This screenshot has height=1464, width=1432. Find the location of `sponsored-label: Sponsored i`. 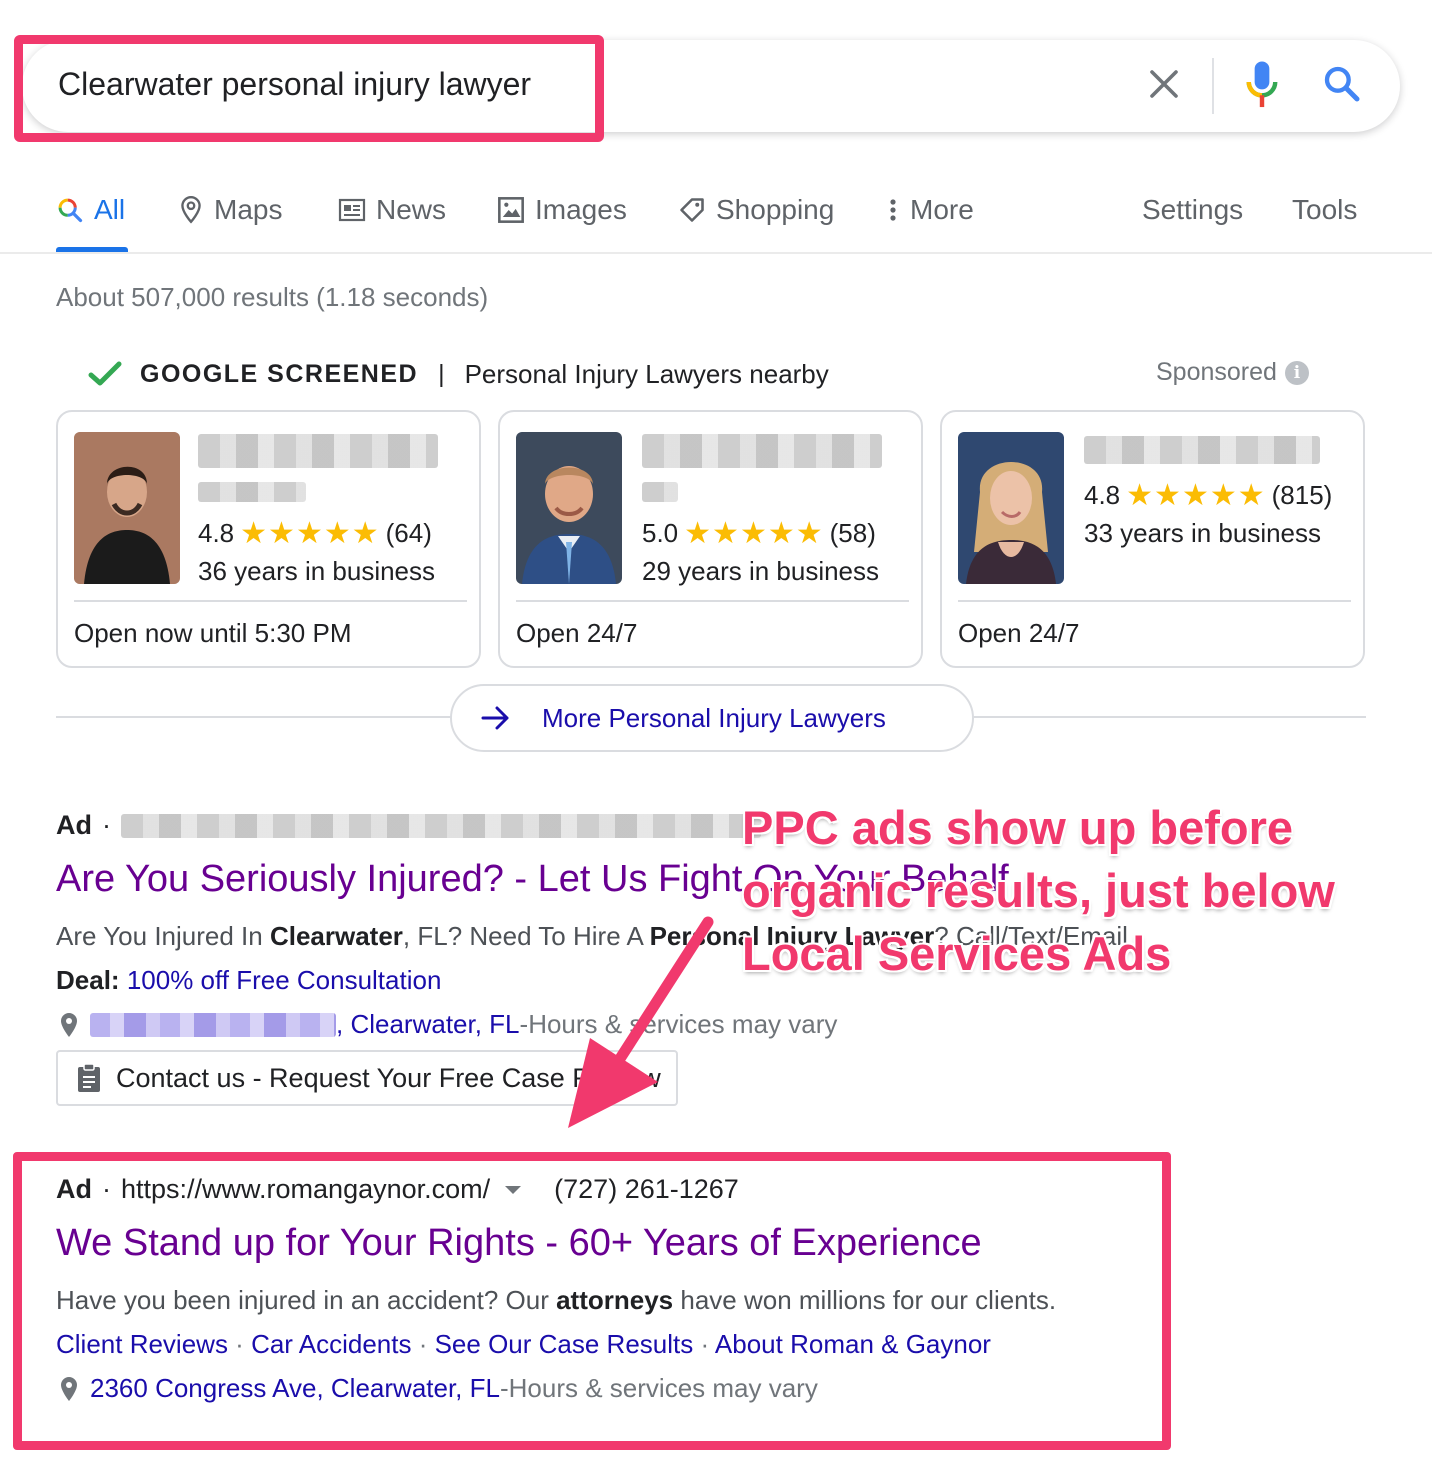

sponsored-label: Sponsored i is located at coordinates (1232, 372).